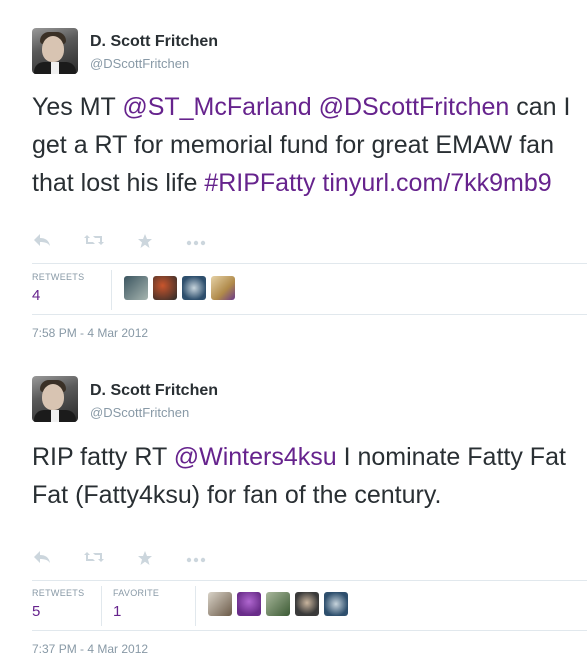 The height and width of the screenshot is (672, 587). Describe the element at coordinates (90, 649) in the screenshot. I see `tweet-timestamp: 7:37 PM - 4 Mar 2012` at that location.